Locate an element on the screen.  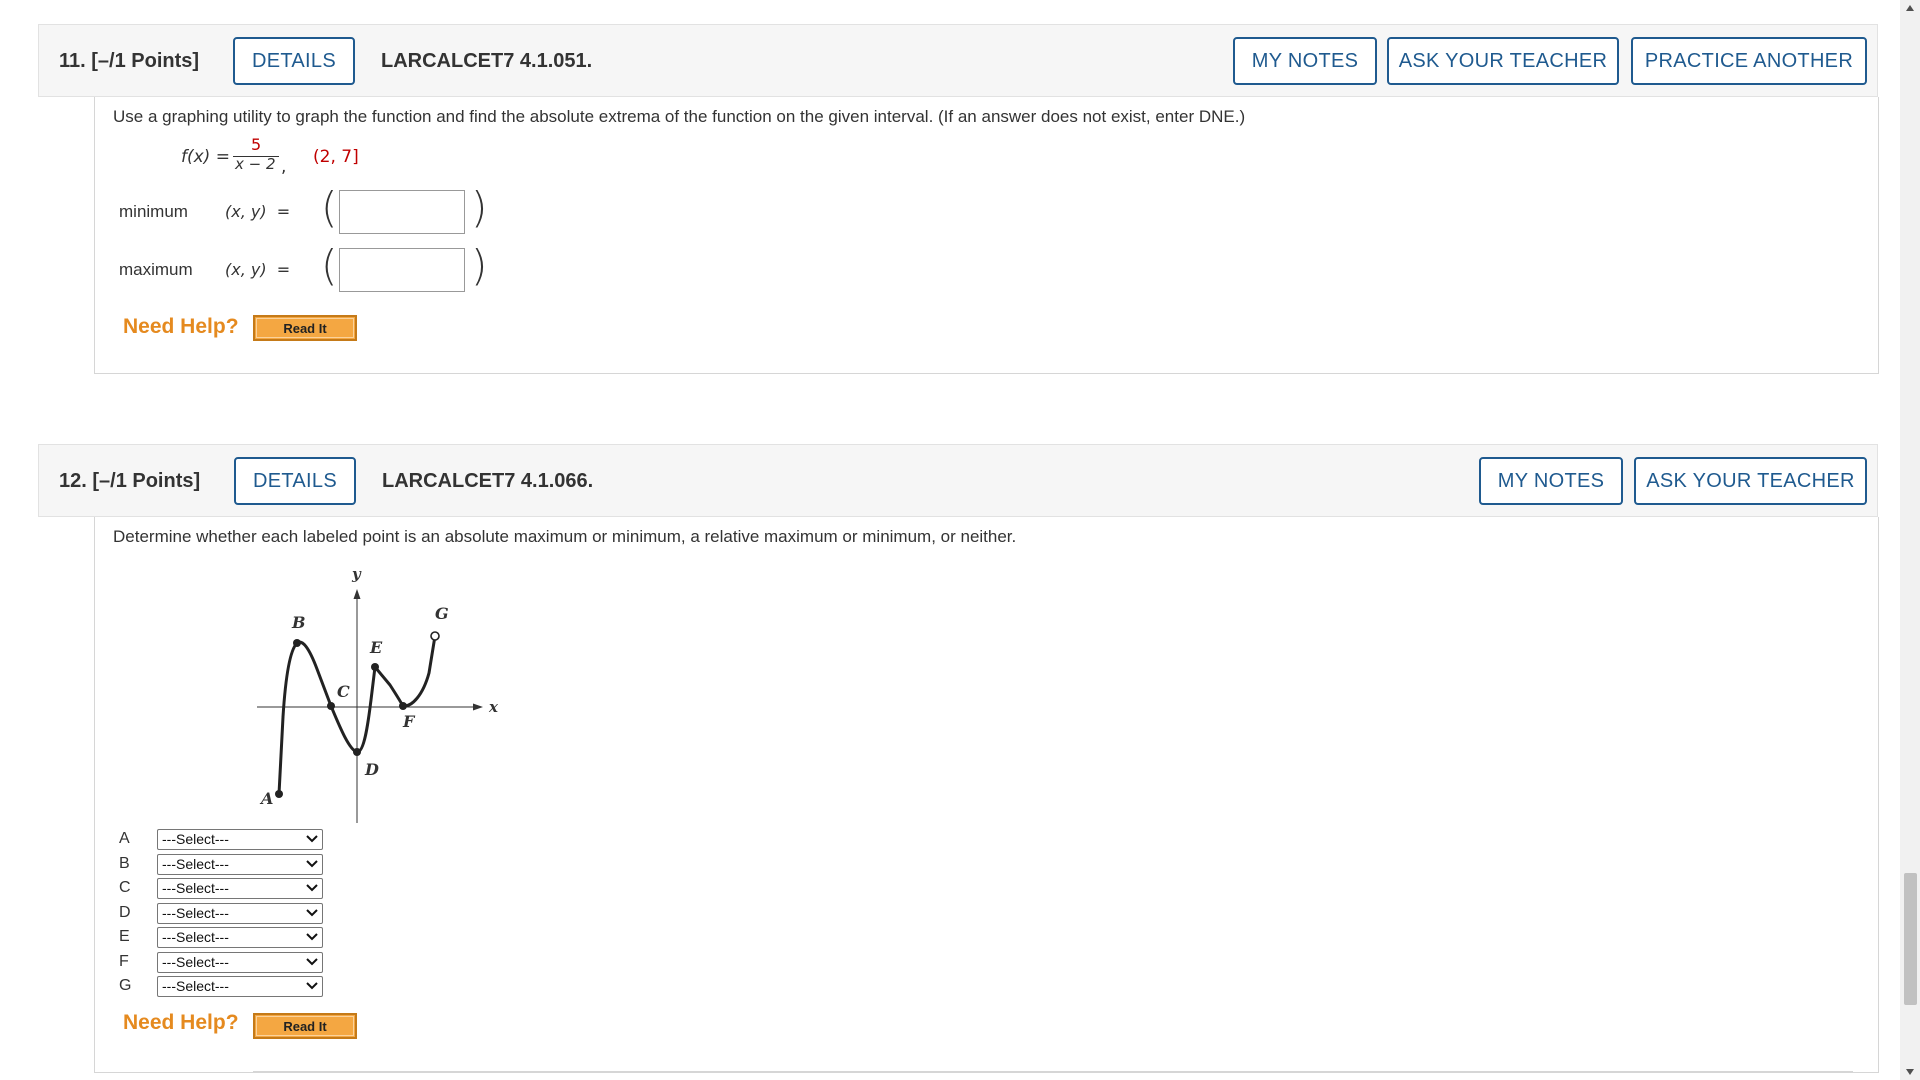
q12-label-c: C is located at coordinates (343, 691).